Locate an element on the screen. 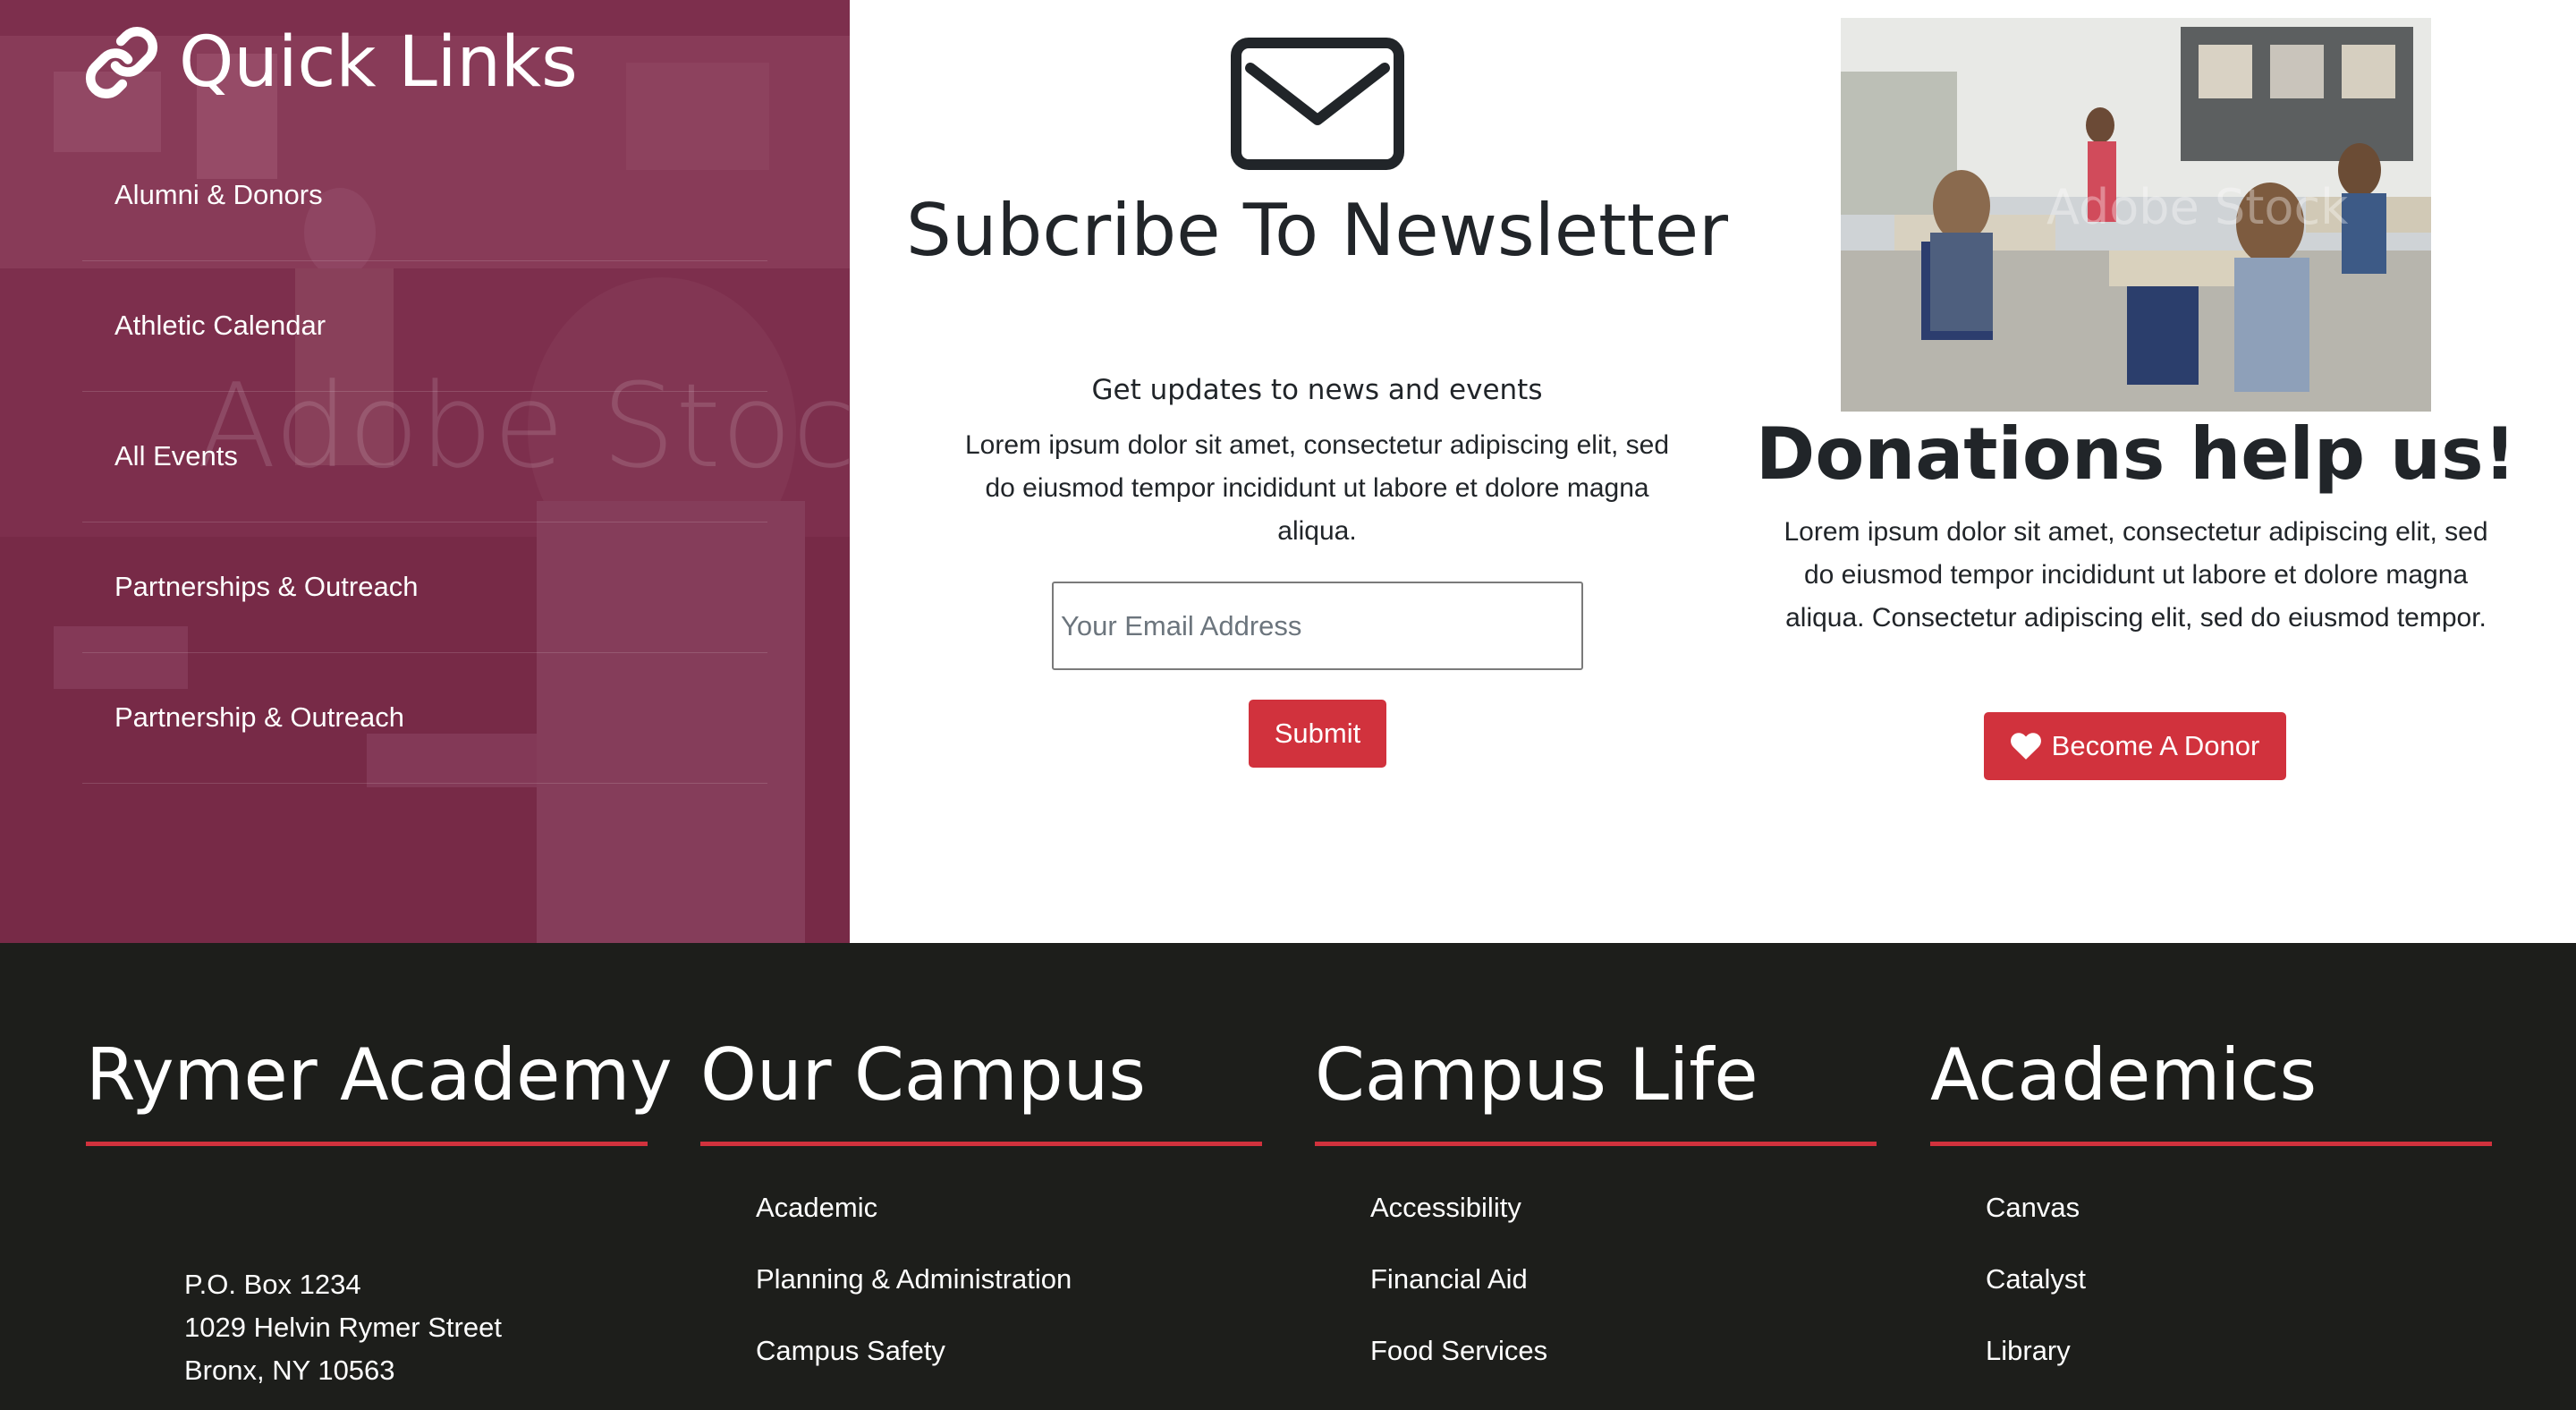 The height and width of the screenshot is (1410, 2576). quick-links-heading: Quick Links is located at coordinates (331, 63).